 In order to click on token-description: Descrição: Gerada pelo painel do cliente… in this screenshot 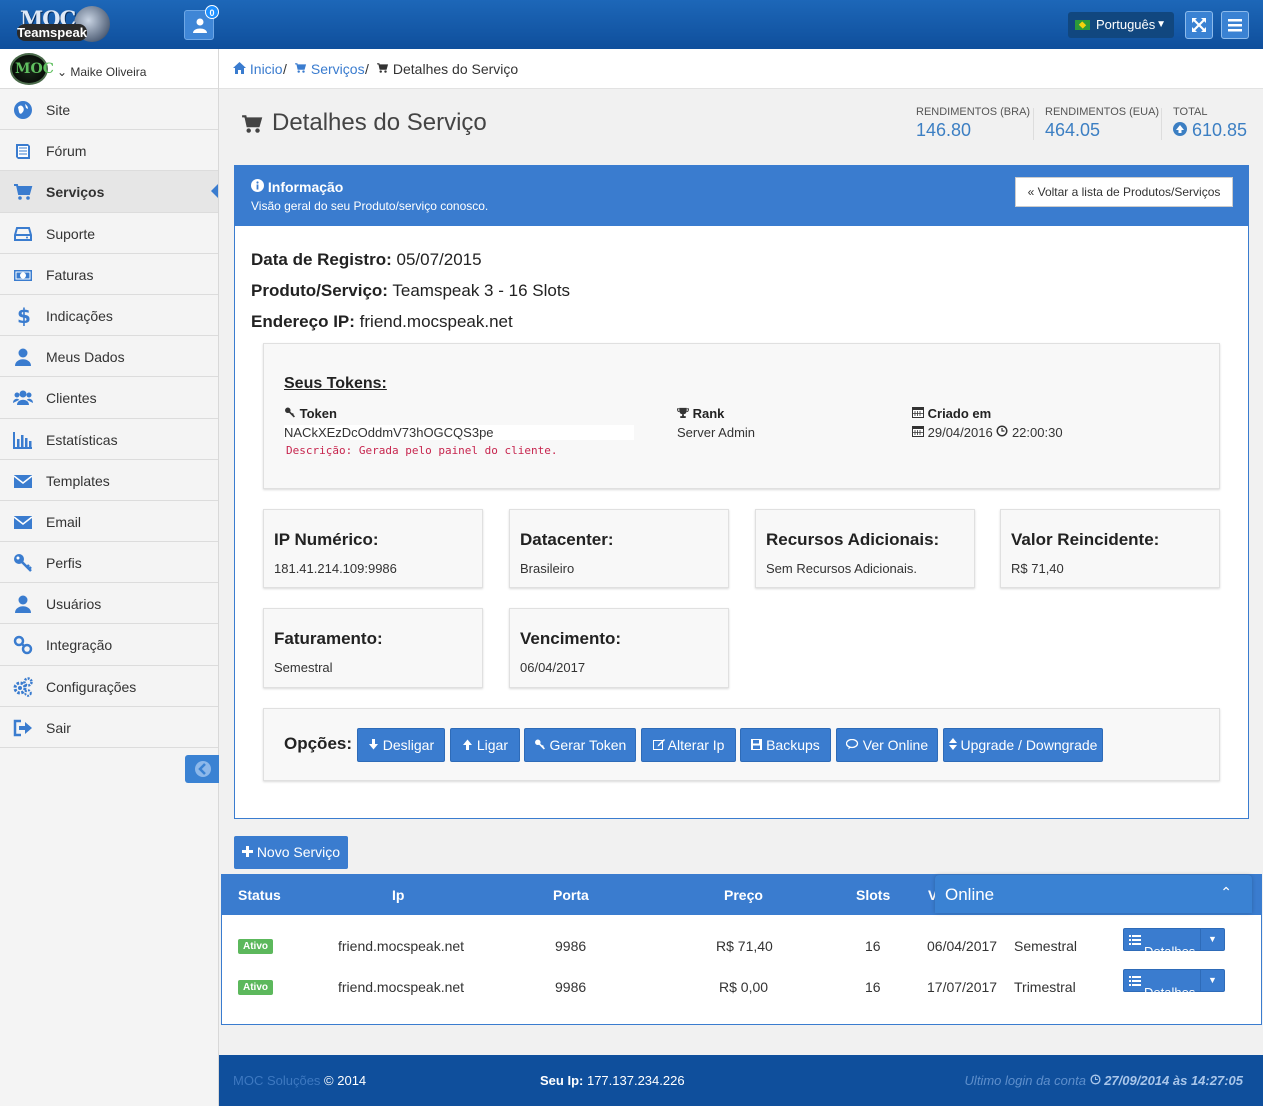, I will do `click(422, 450)`.